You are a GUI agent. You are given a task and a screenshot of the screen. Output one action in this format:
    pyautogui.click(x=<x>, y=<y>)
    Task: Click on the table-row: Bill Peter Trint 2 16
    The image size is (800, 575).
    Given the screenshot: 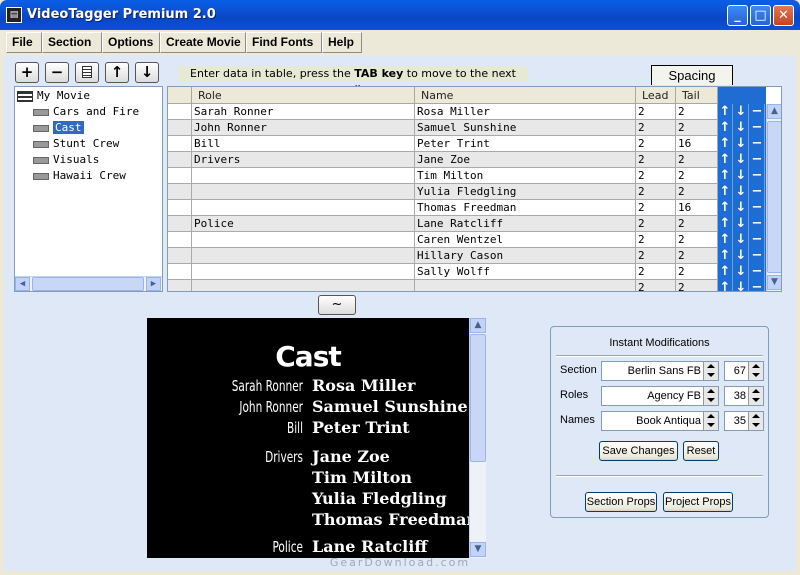 What is the action you would take?
    pyautogui.click(x=443, y=144)
    